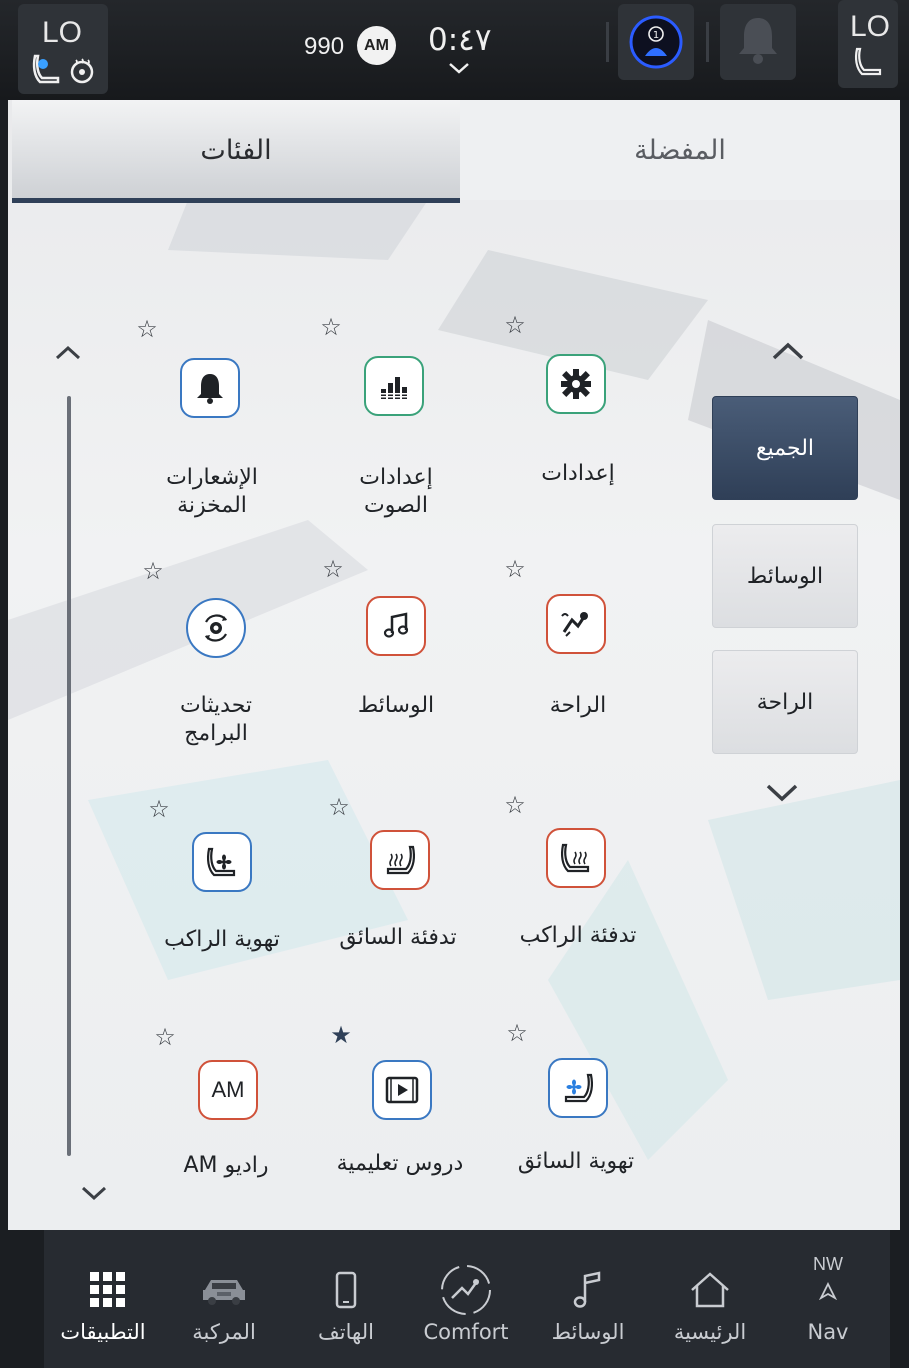 This screenshot has width=909, height=1368. I want to click on am-icon-text: AM, so click(228, 1089).